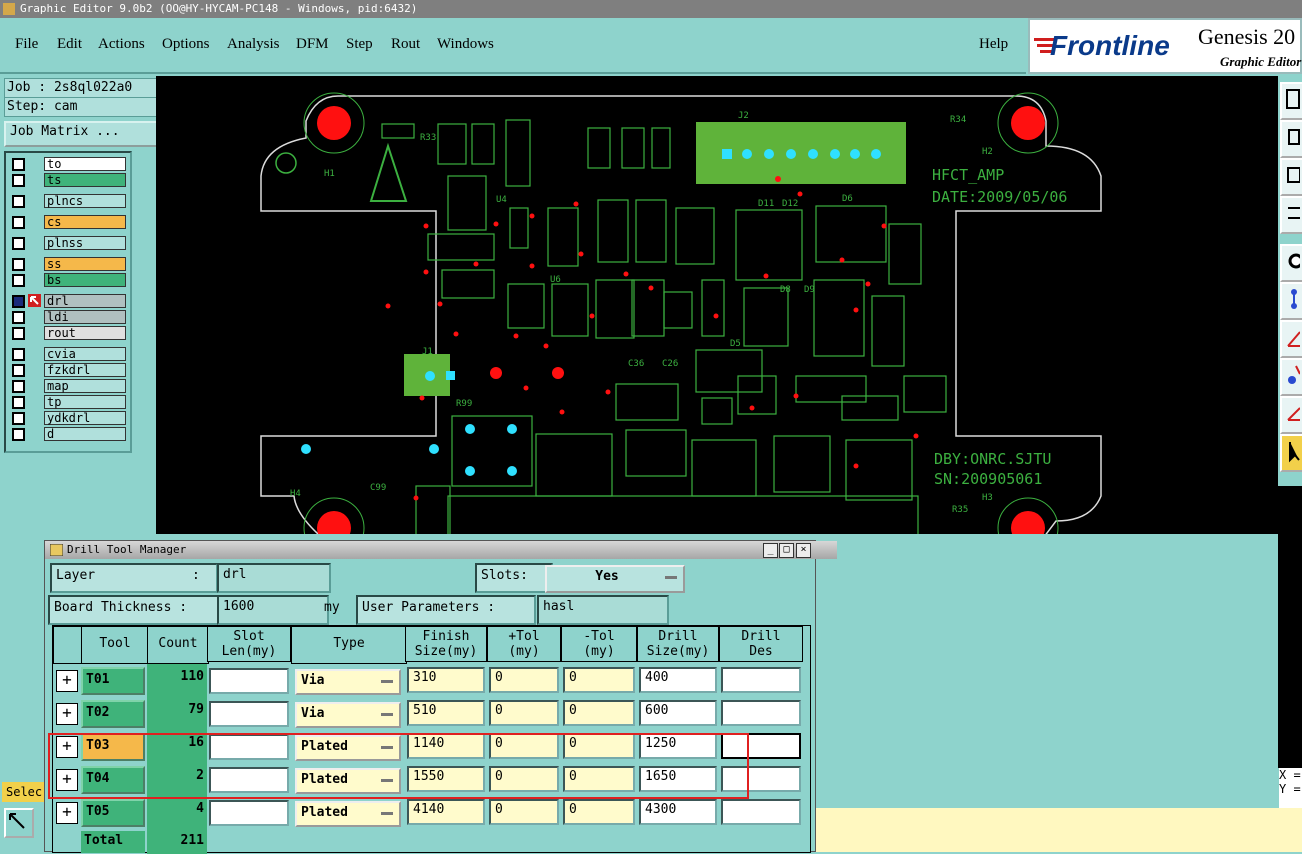  What do you see at coordinates (446, 812) in the screenshot?
I see `finish-size-input: 4140` at bounding box center [446, 812].